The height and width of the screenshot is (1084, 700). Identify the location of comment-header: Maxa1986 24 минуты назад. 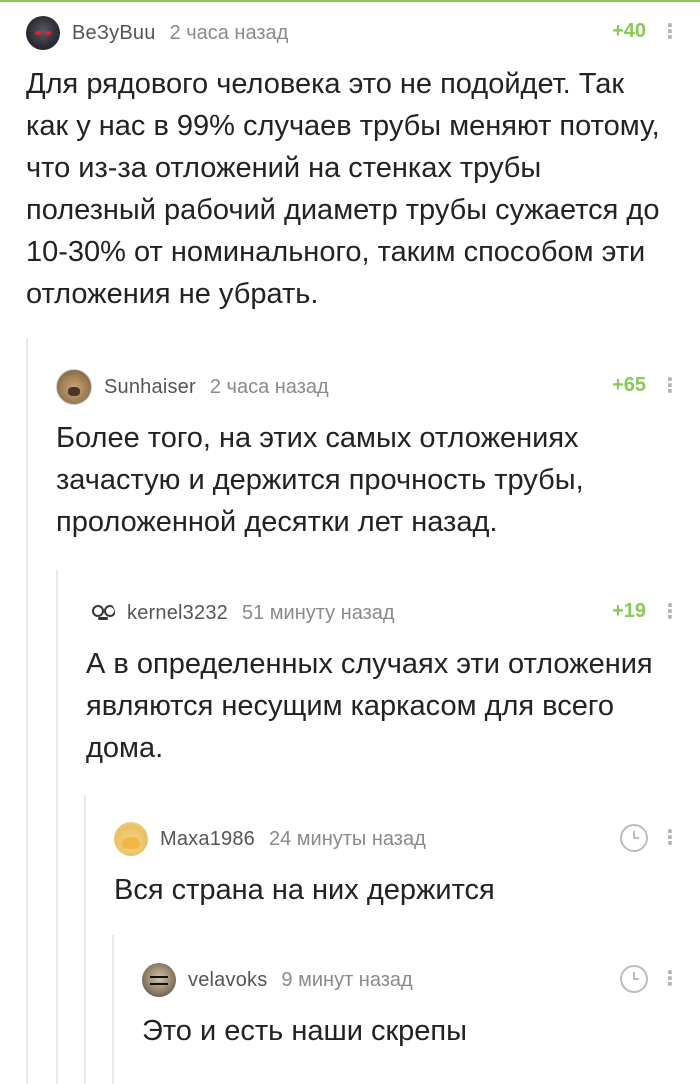
(393, 839).